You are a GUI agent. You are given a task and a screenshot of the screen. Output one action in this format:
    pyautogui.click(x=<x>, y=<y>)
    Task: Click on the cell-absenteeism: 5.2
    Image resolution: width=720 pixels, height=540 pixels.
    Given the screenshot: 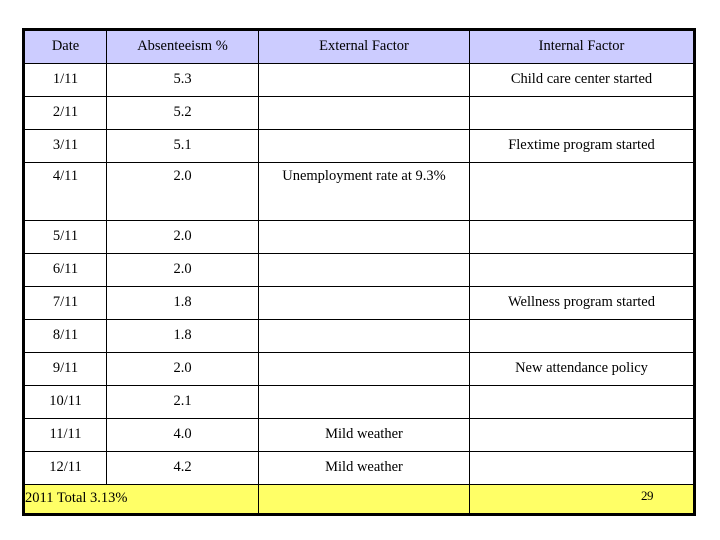 What is the action you would take?
    pyautogui.click(x=182, y=113)
    